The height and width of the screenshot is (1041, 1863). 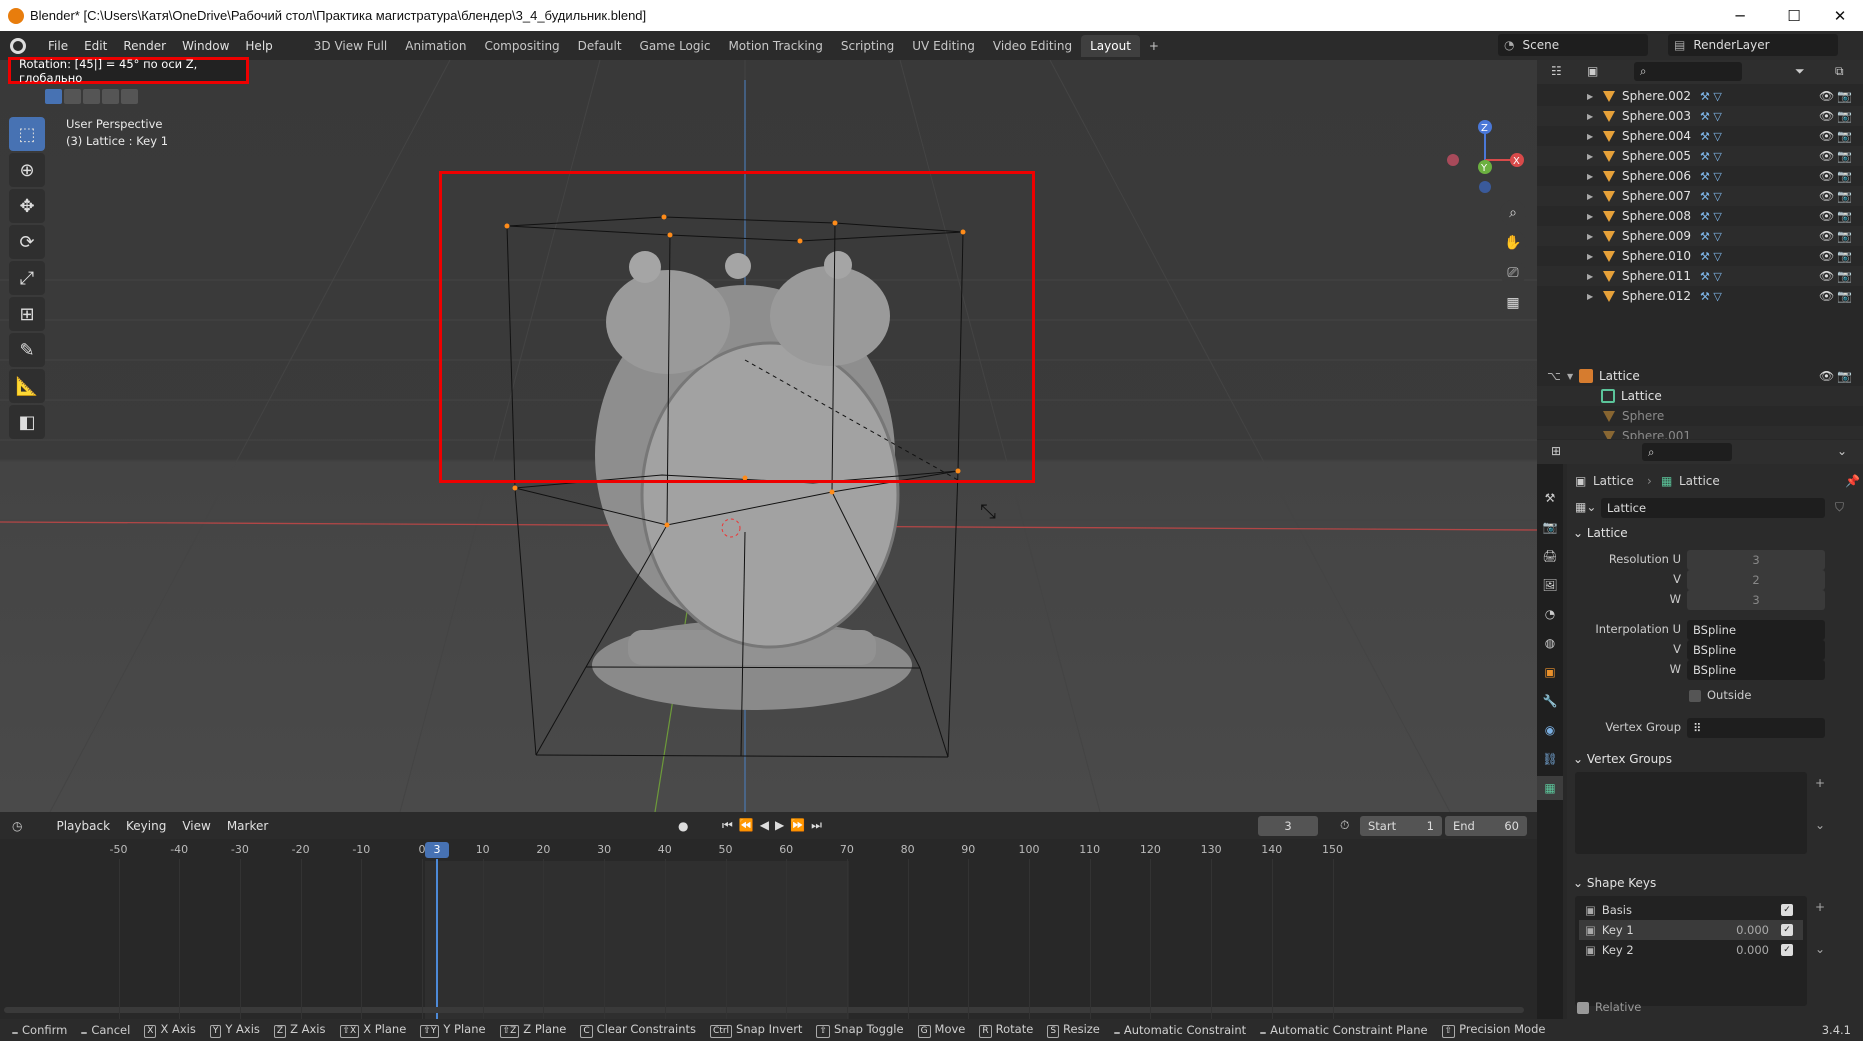 What do you see at coordinates (1550, 701) in the screenshot?
I see `modifier-tab-icon: 🔧` at bounding box center [1550, 701].